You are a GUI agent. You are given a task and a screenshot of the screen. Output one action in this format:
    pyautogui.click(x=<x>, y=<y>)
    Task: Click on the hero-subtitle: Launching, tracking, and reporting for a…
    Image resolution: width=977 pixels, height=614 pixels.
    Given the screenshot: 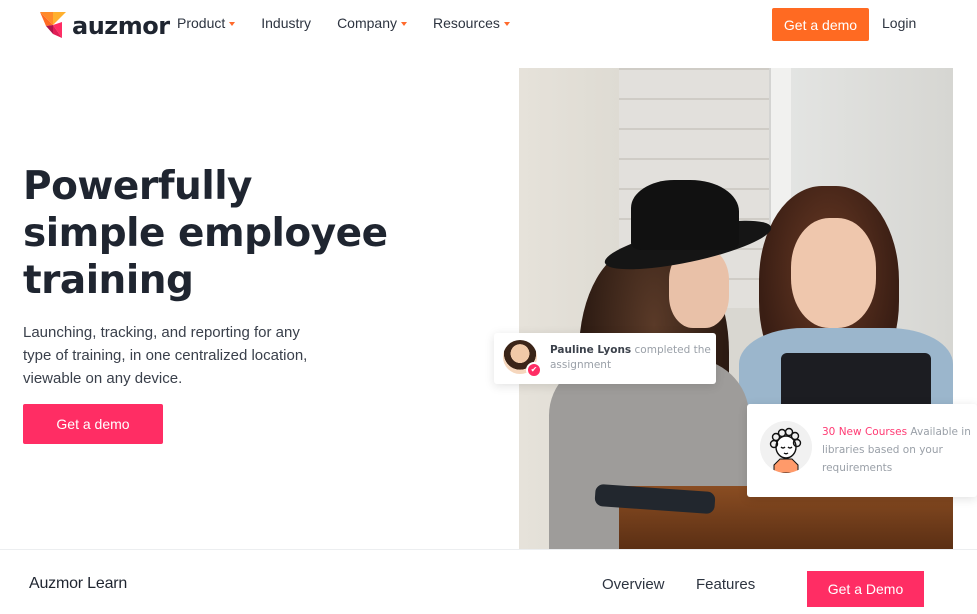 What is the action you would take?
    pyautogui.click(x=165, y=355)
    